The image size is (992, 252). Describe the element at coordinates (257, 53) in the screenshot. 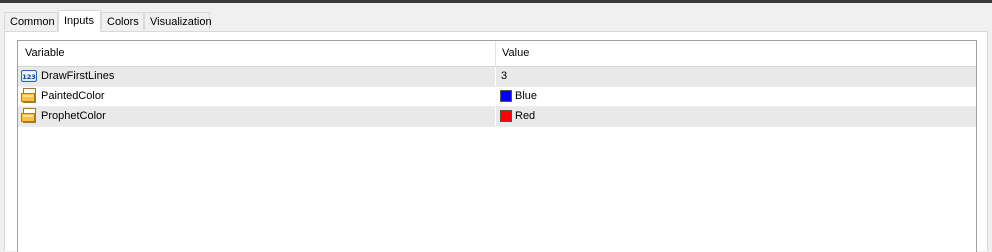

I see `column-header-variable: Variable` at that location.